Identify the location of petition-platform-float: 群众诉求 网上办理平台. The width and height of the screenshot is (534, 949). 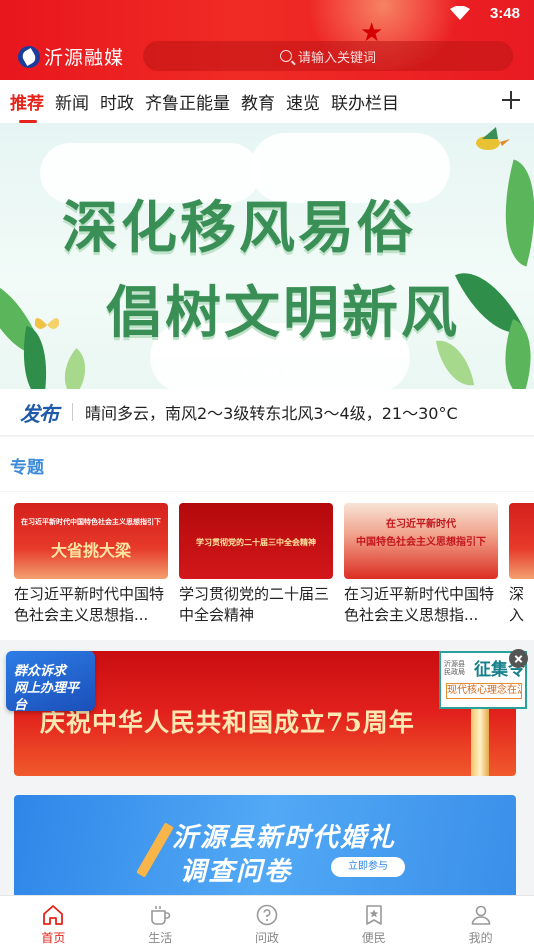
(50, 682).